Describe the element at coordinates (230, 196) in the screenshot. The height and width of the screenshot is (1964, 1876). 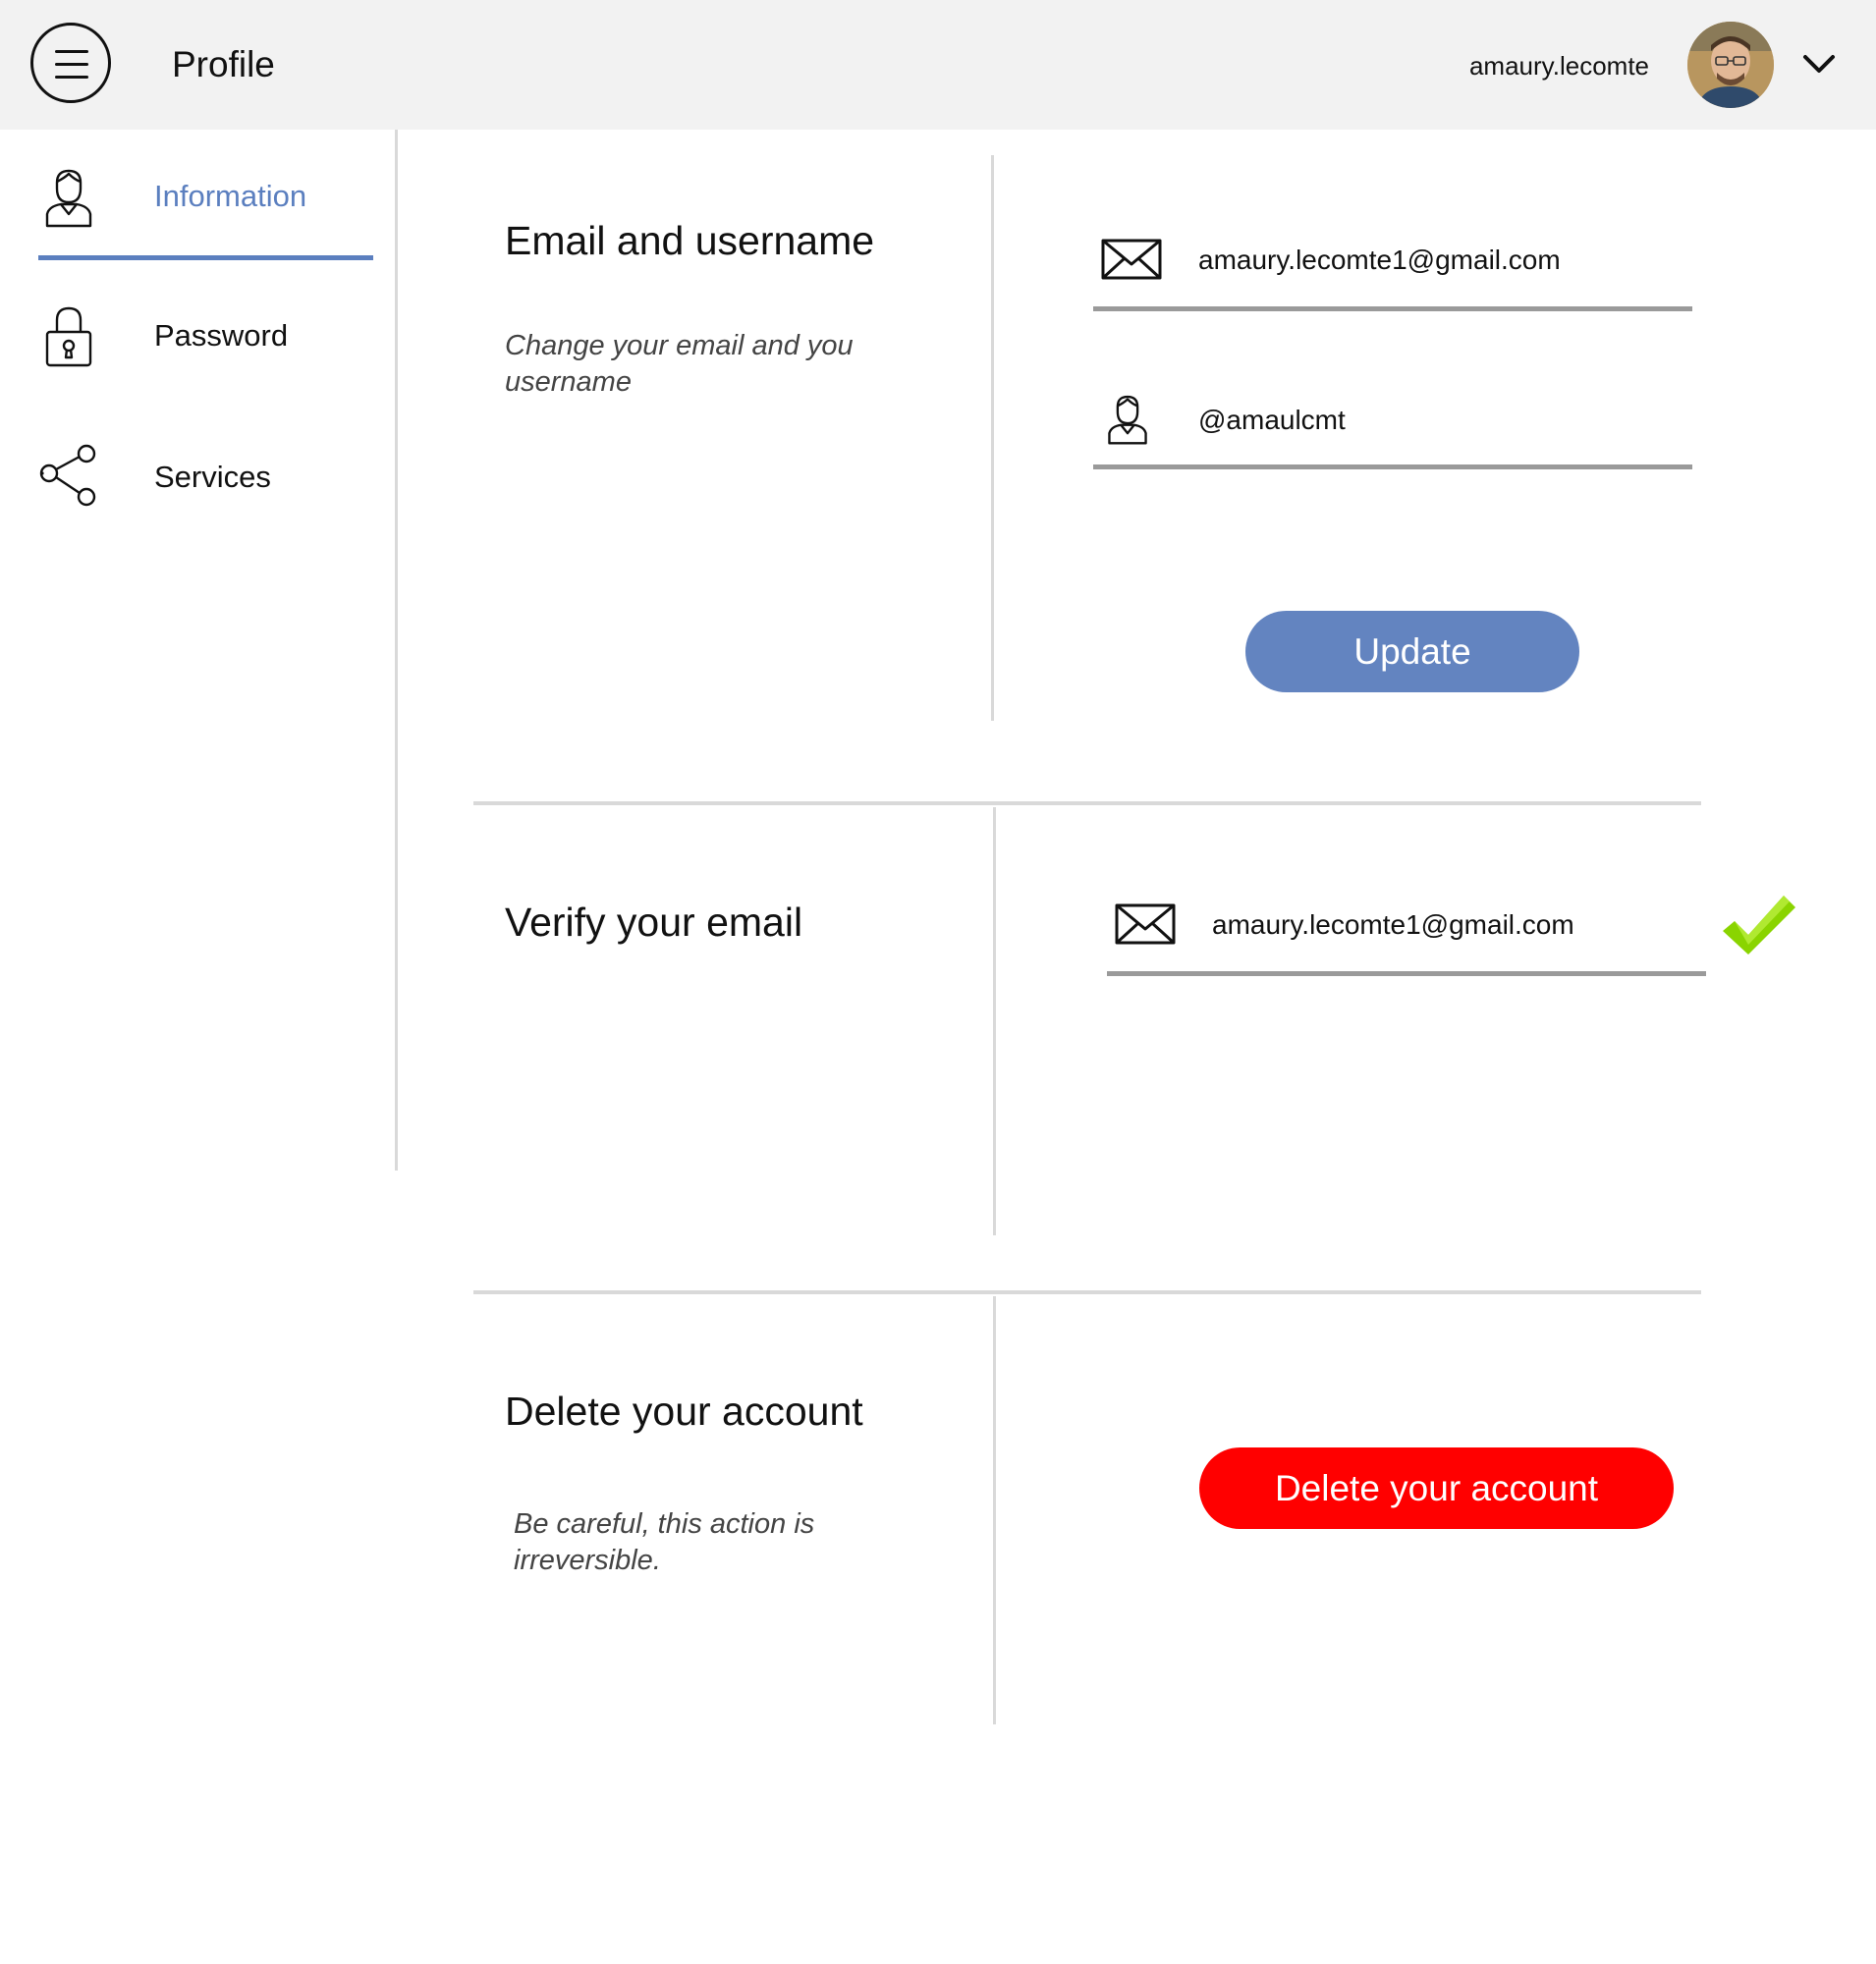
I see `sidebar-item-label: Information` at that location.